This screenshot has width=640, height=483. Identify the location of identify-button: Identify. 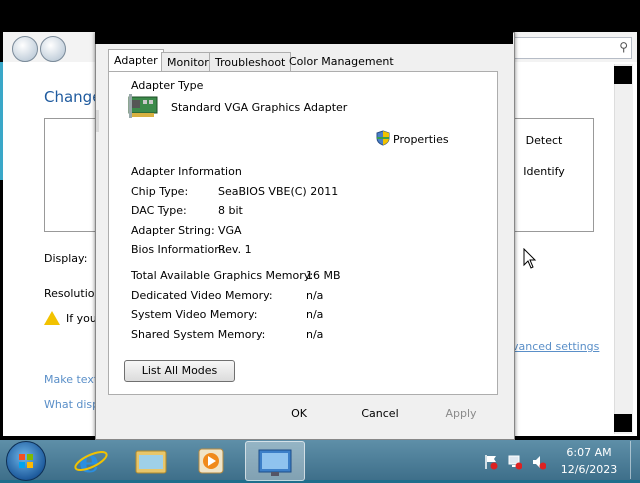
(544, 172).